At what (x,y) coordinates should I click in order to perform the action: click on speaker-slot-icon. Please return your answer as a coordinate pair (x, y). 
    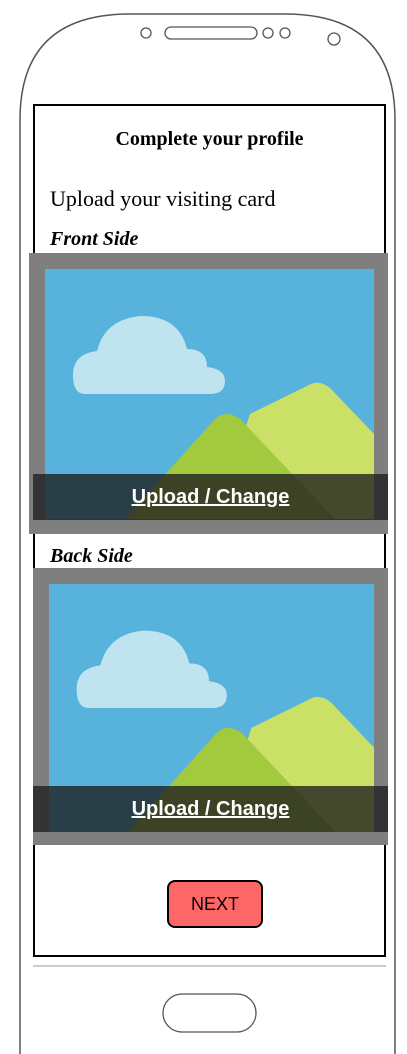
    Looking at the image, I should click on (211, 33).